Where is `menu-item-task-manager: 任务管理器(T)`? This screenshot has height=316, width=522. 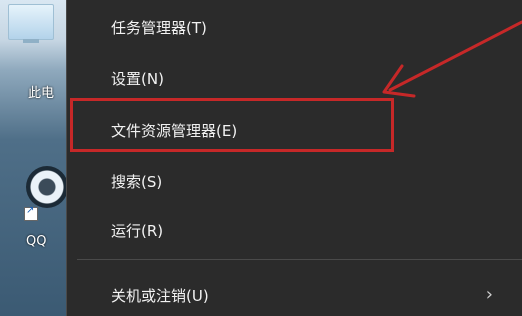
menu-item-task-manager: 任务管理器(T) is located at coordinates (294, 26).